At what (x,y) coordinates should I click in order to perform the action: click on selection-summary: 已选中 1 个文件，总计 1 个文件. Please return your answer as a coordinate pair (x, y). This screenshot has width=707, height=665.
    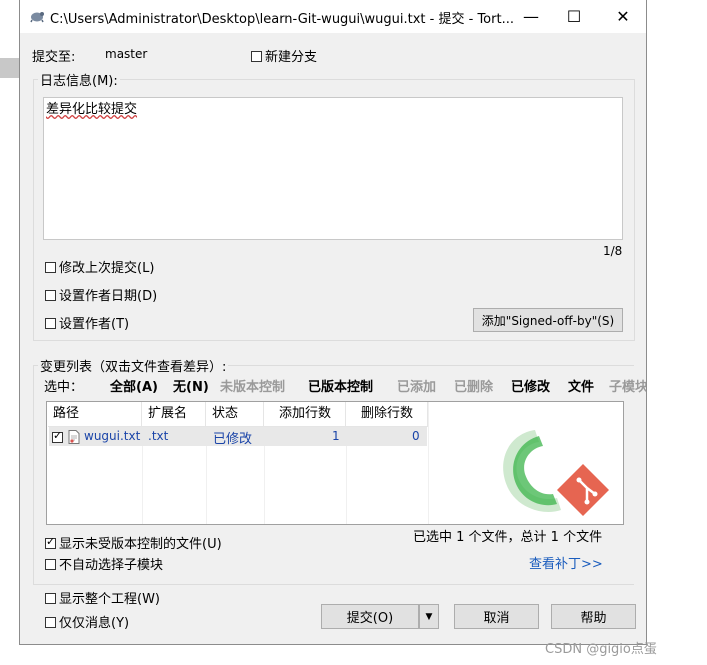
    Looking at the image, I should click on (508, 537).